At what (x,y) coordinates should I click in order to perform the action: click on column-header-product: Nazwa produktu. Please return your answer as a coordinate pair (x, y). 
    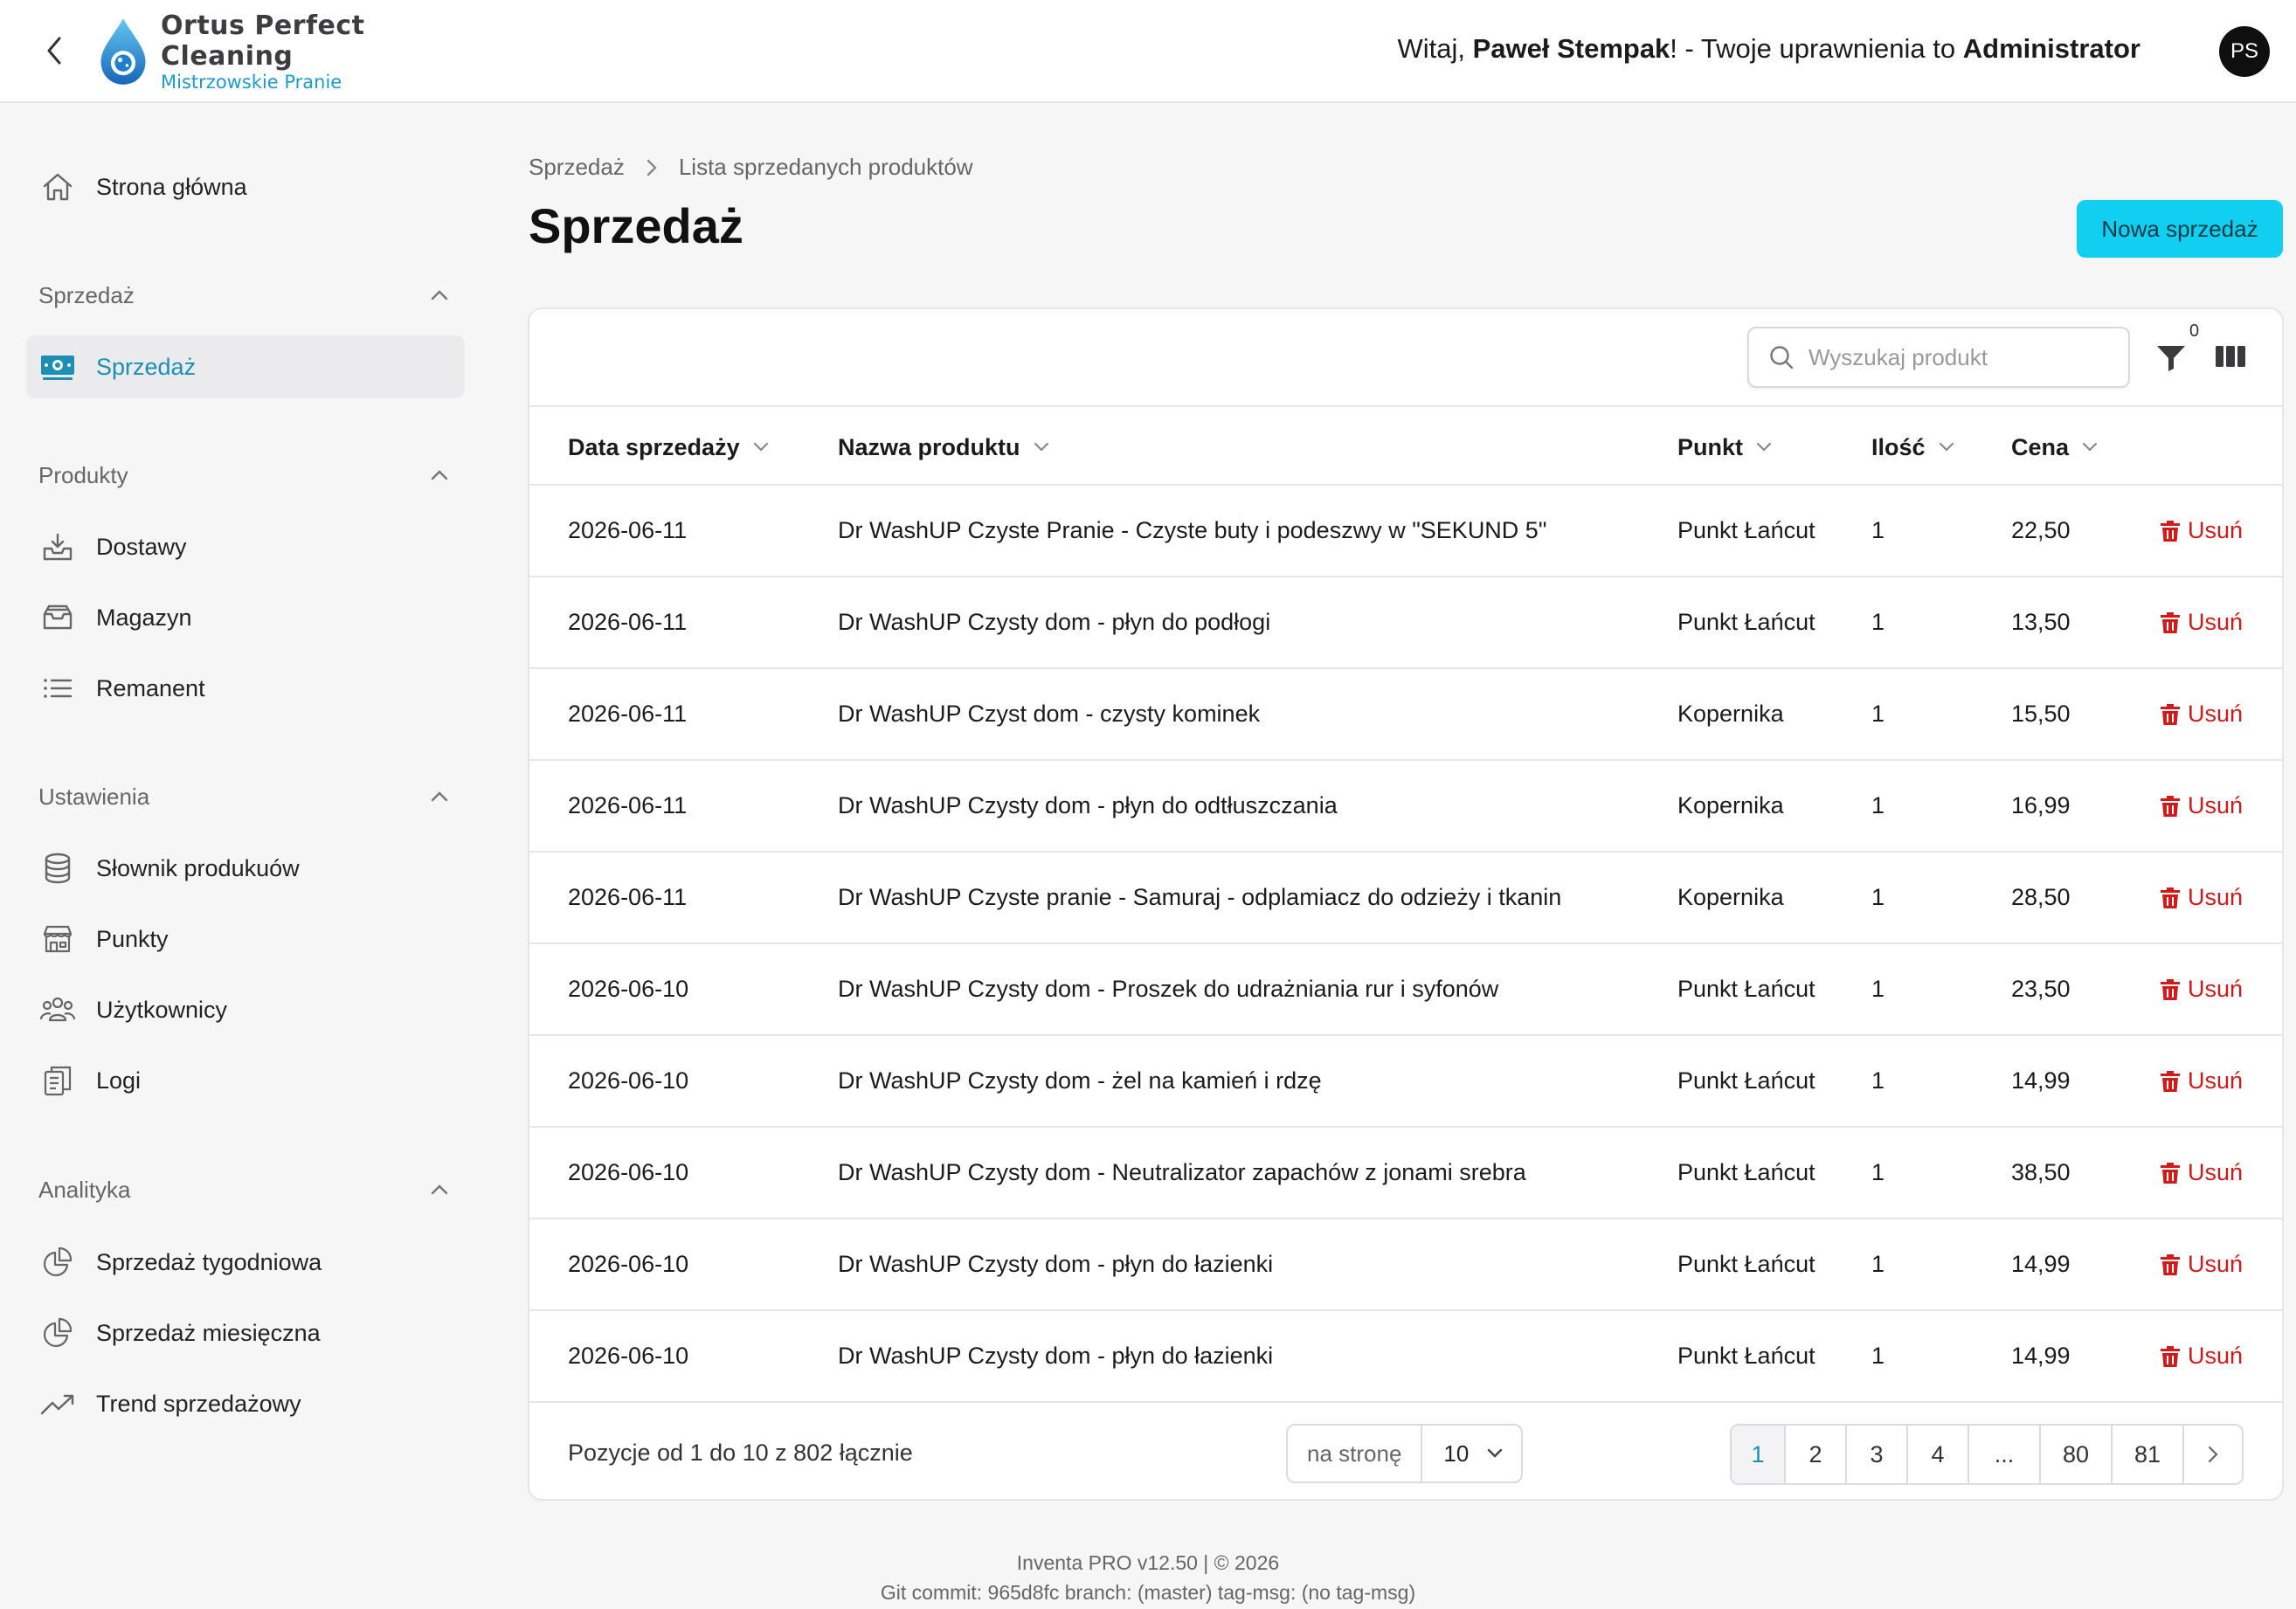
    Looking at the image, I should click on (944, 447).